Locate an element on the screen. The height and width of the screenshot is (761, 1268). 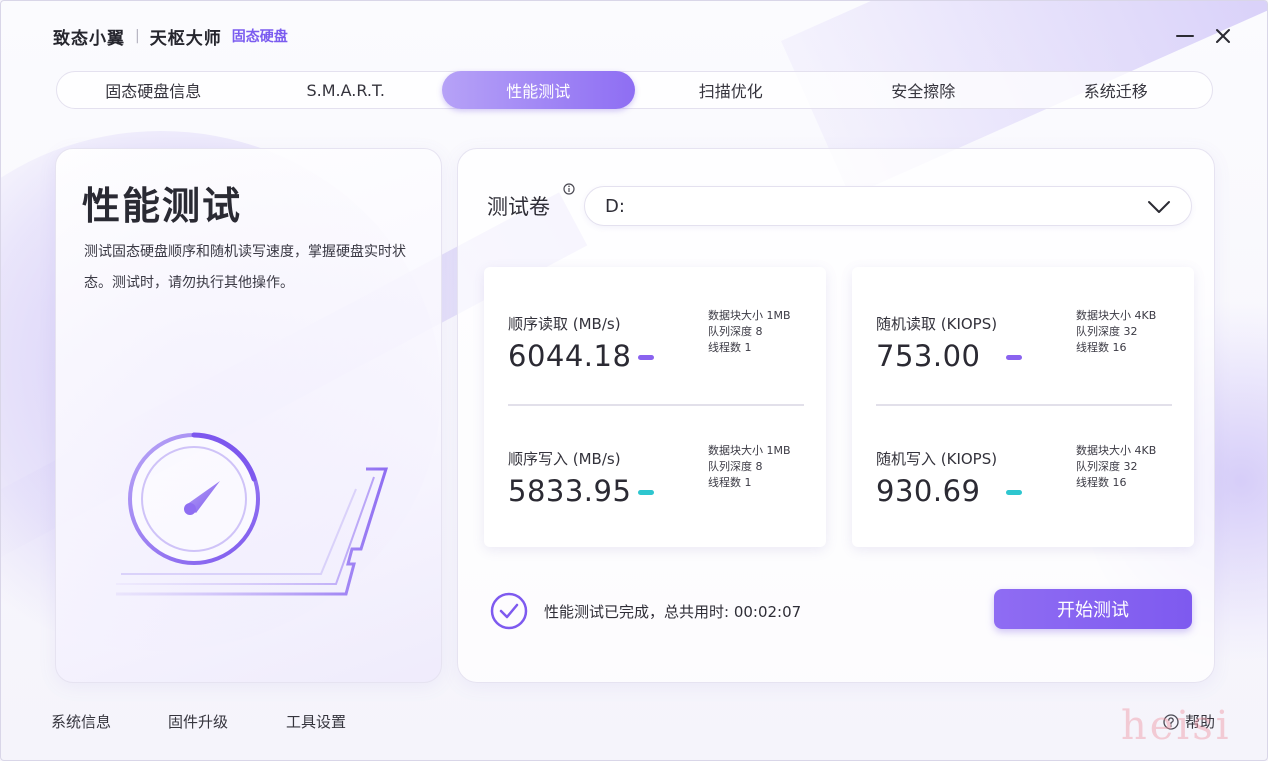
footer-system-info: 系统信息 is located at coordinates (81, 721).